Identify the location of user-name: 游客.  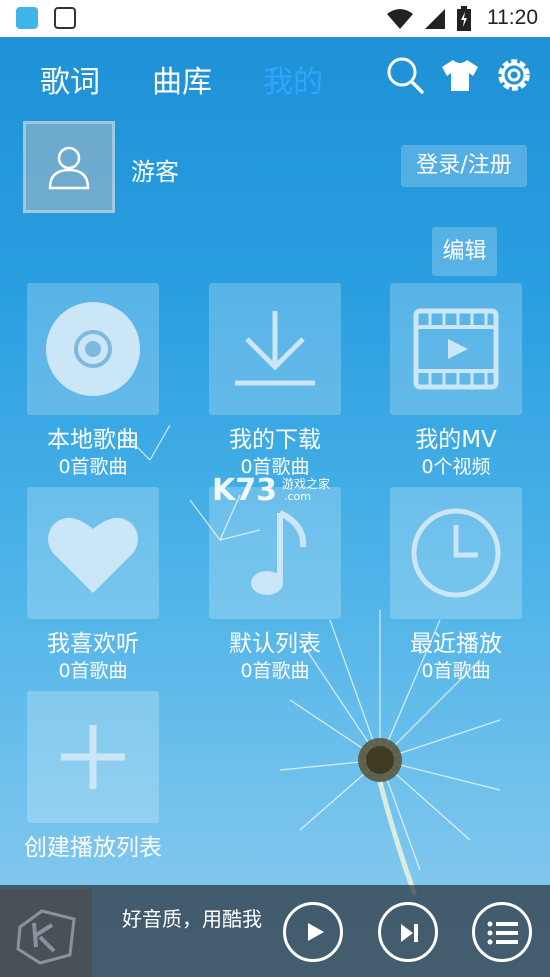
(155, 169).